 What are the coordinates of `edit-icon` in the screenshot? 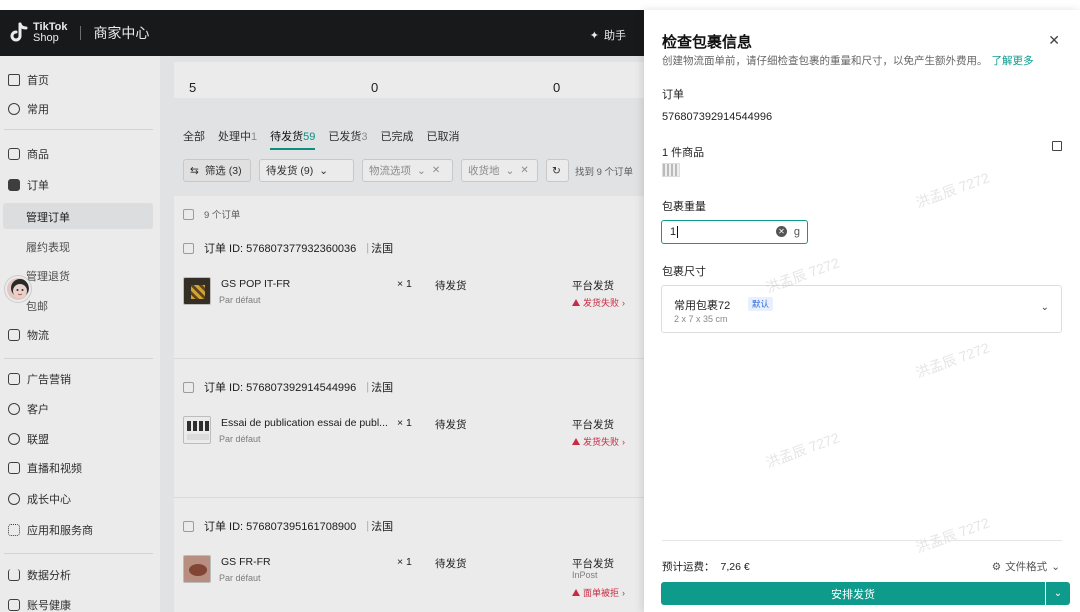 It's located at (1057, 146).